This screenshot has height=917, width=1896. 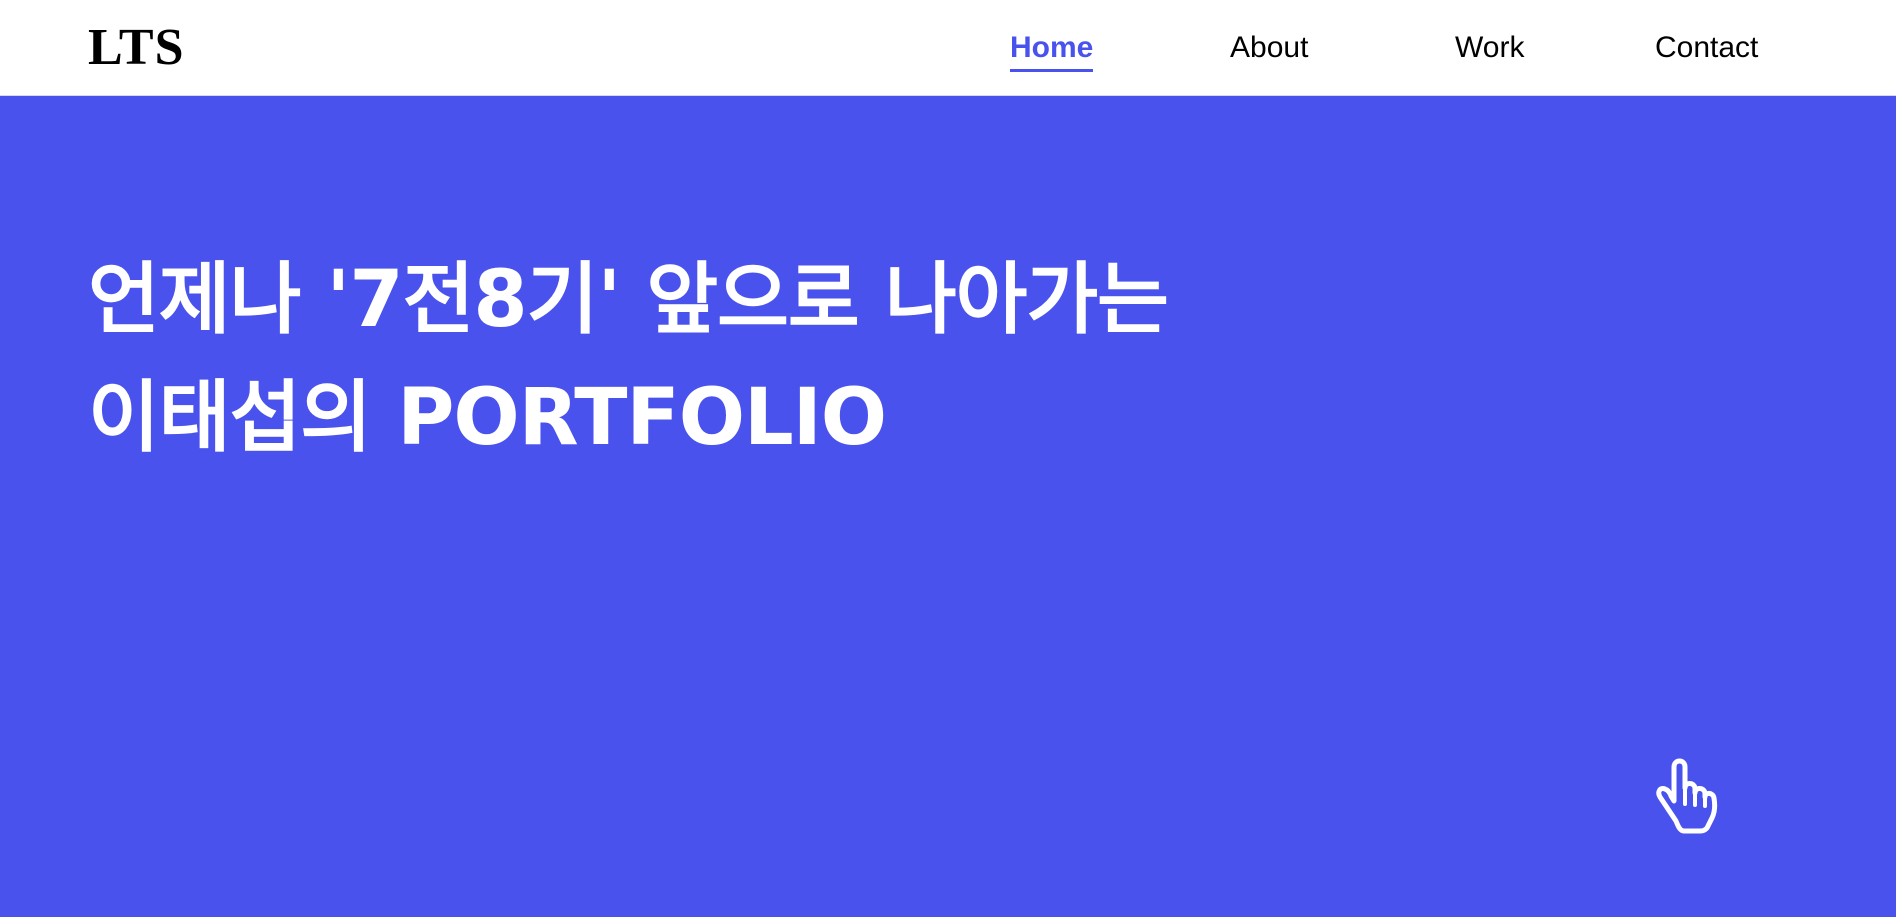 I want to click on hero-title-line-1: 언제나 '7전8기' 앞으로 나아가는, so click(x=628, y=300).